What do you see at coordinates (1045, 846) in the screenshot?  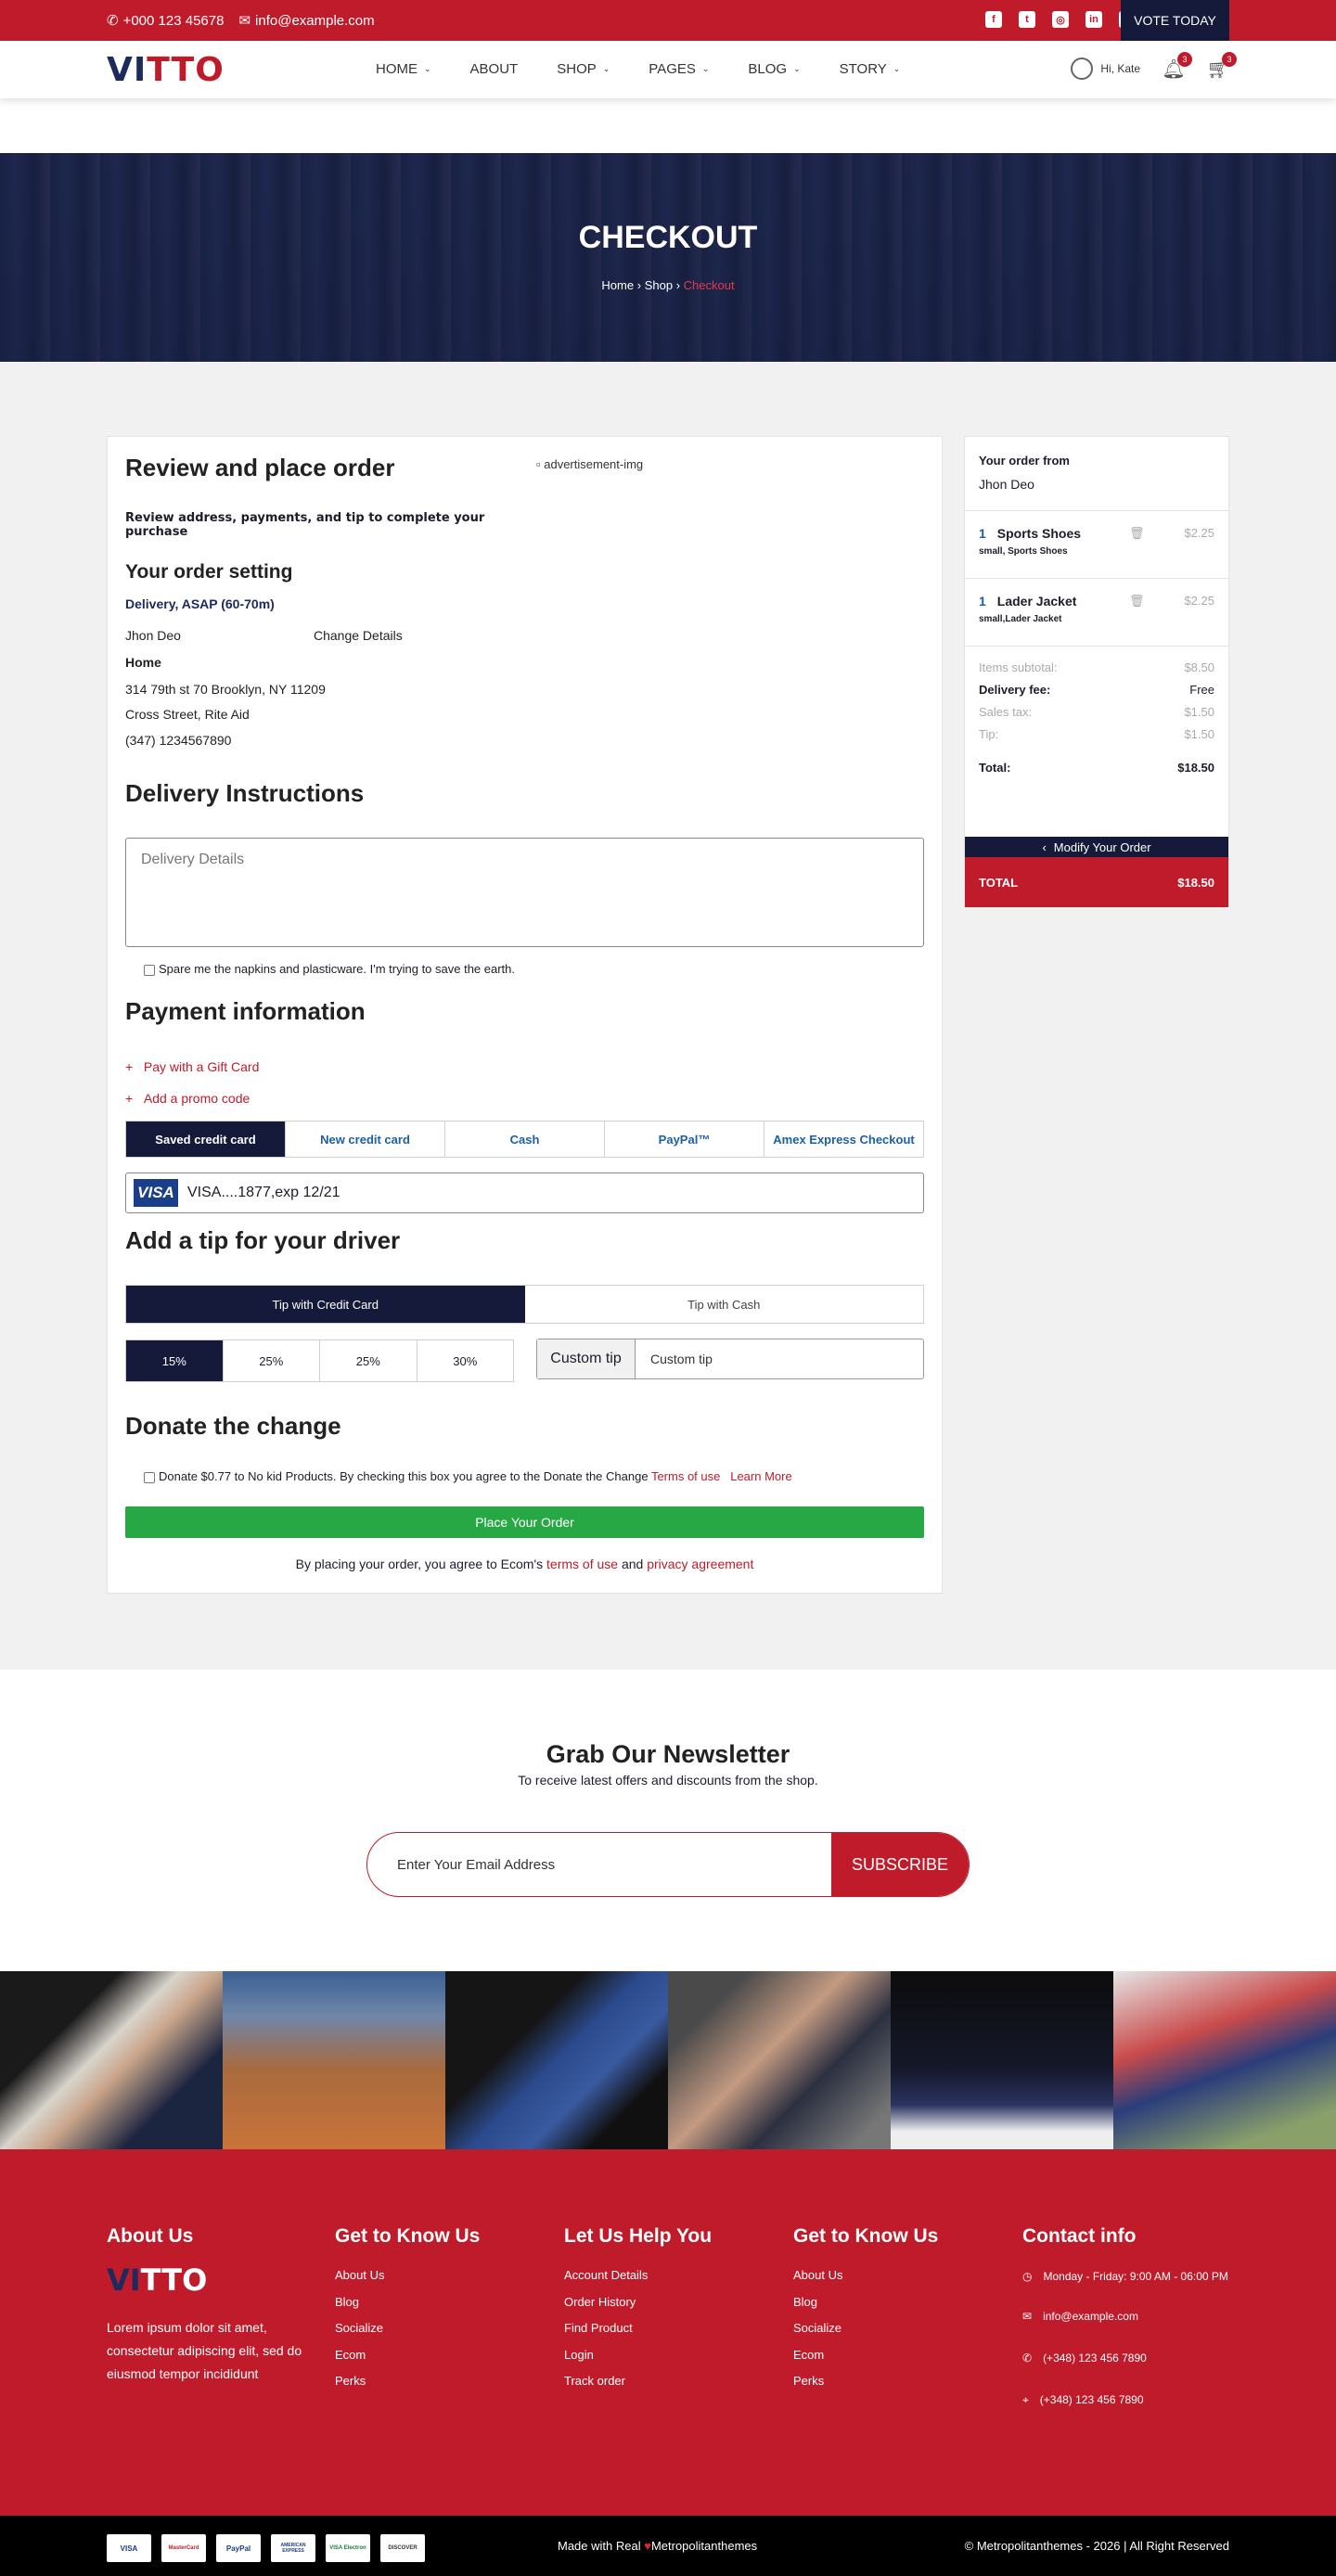 I see `chevron-left-icon: ‹` at bounding box center [1045, 846].